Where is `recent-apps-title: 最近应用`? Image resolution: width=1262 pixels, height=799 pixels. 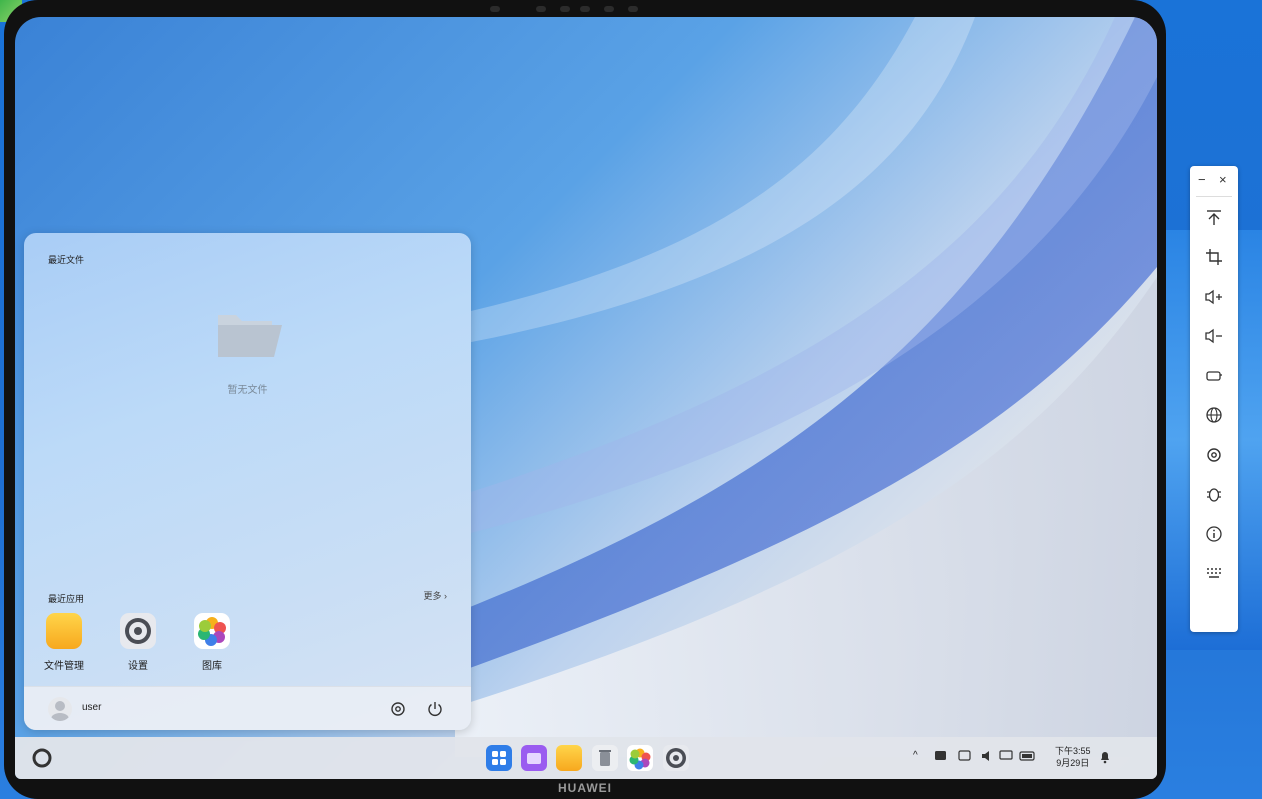
recent-apps-title: 最近应用 is located at coordinates (66, 599).